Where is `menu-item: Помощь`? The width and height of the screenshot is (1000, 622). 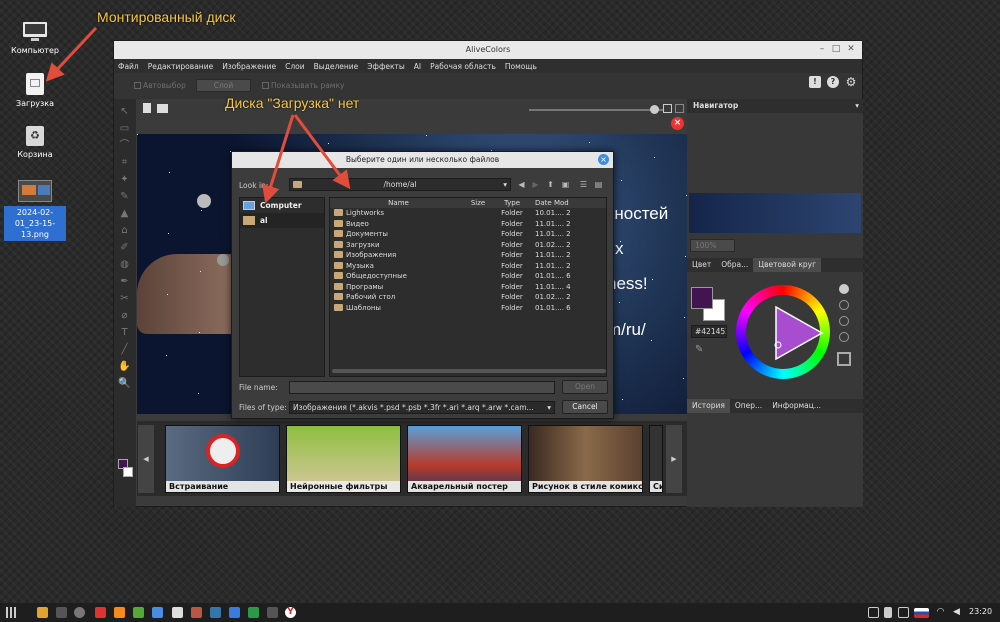
menu-item: Помощь is located at coordinates (521, 66).